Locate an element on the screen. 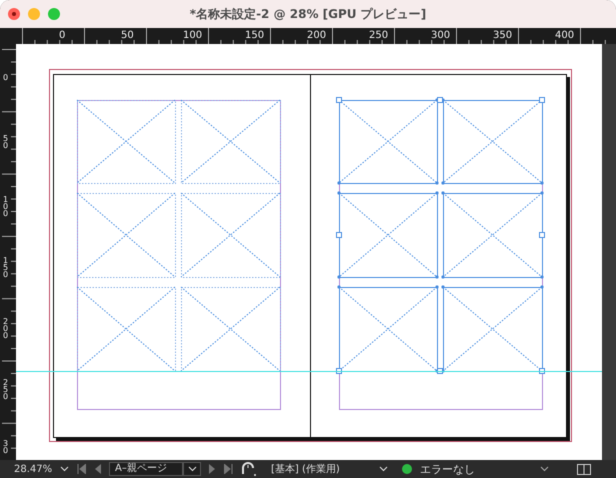 Image resolution: width=616 pixels, height=478 pixels. next-page-icon is located at coordinates (212, 469).